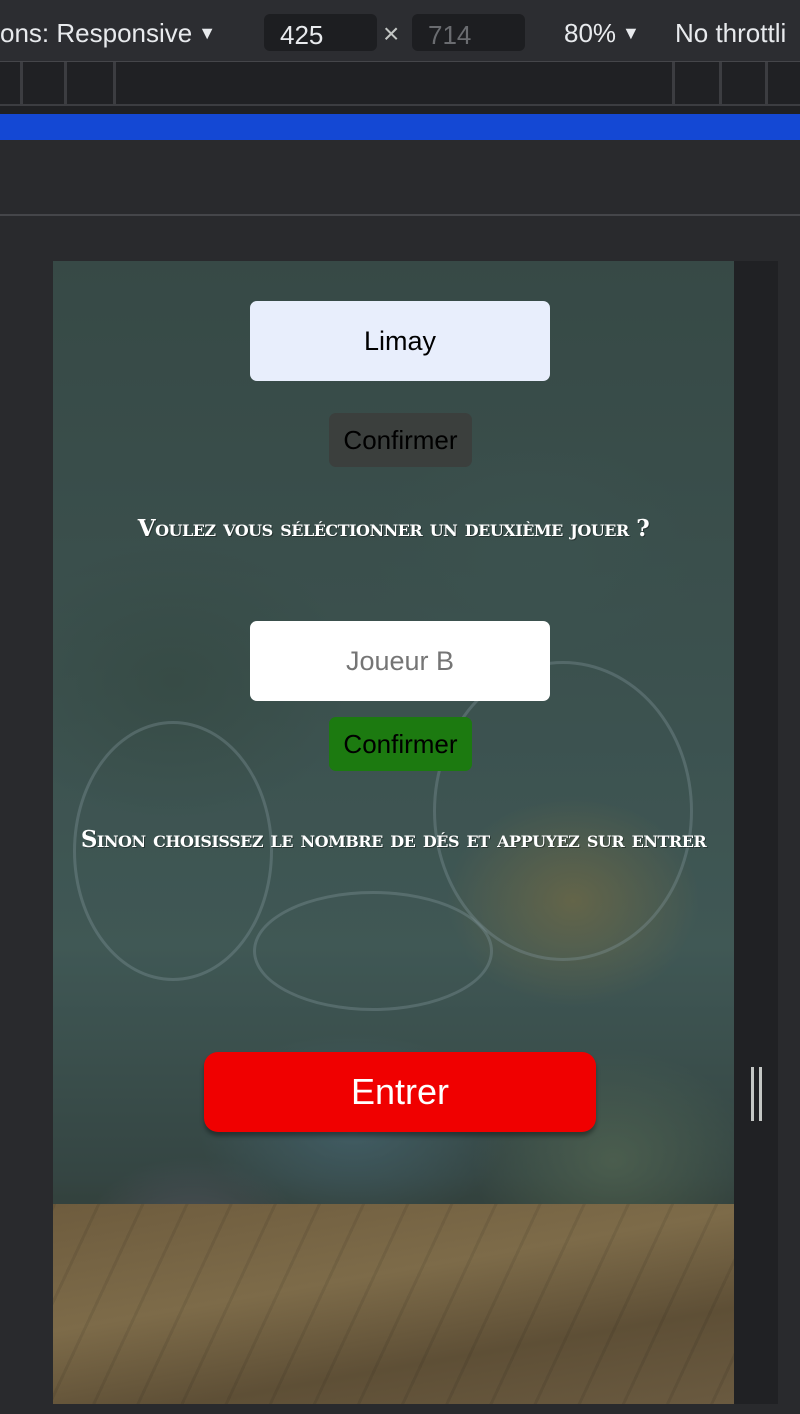 Image resolution: width=800 pixels, height=1414 pixels. I want to click on confirm-player2-button: Confirmer, so click(400, 744).